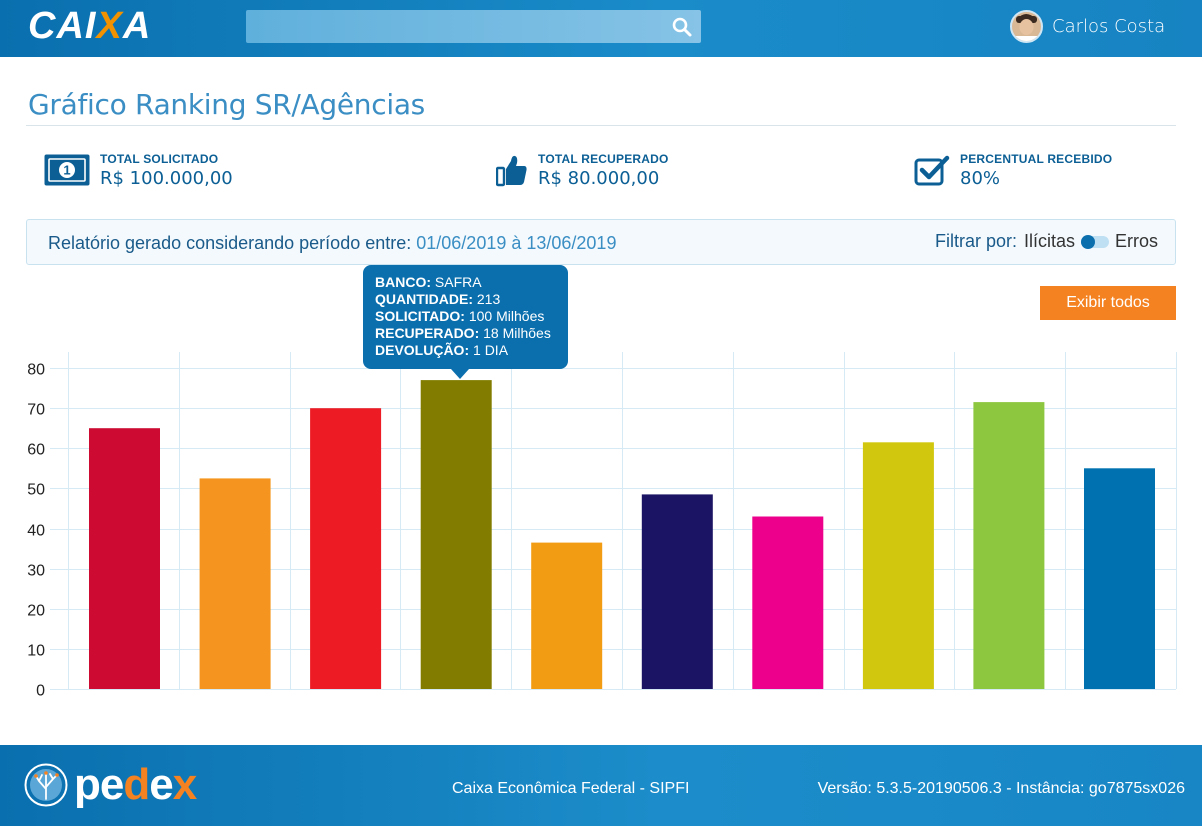 Image resolution: width=1202 pixels, height=826 pixels. I want to click on avatar, so click(1026, 26).